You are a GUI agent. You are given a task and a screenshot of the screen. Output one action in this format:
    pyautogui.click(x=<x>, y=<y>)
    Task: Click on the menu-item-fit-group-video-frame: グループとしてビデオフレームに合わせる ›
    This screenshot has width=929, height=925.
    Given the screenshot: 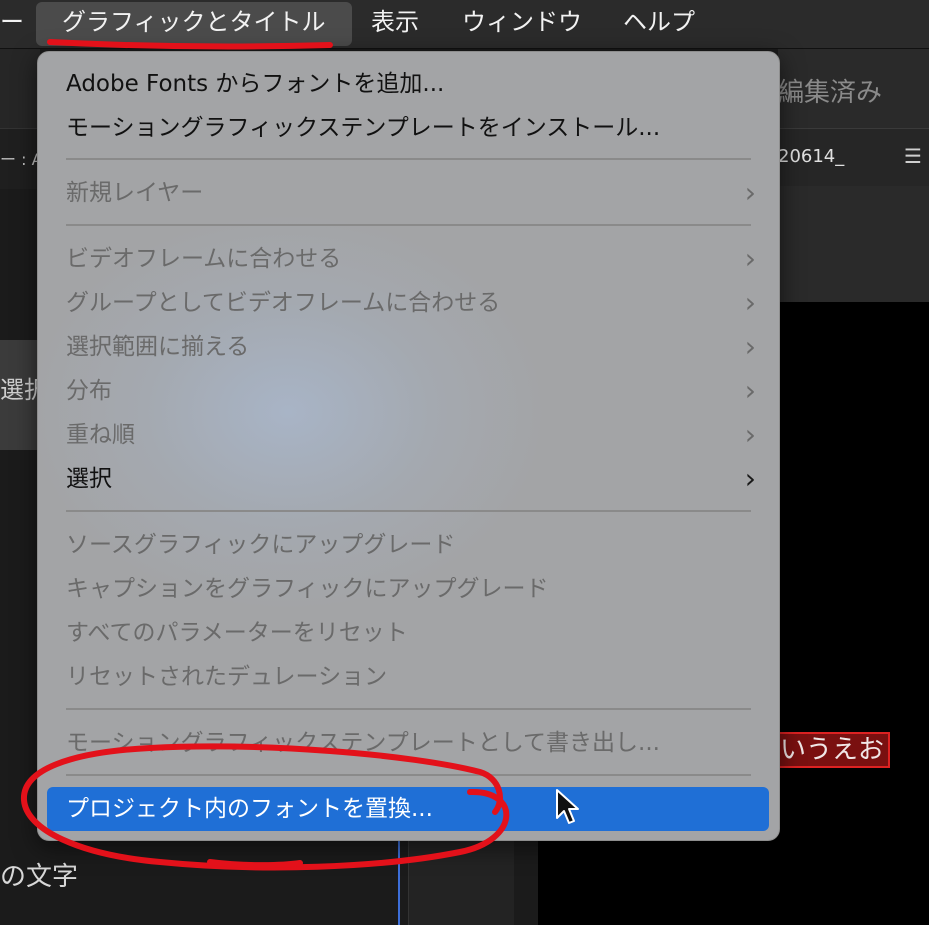 What is the action you would take?
    pyautogui.click(x=411, y=303)
    